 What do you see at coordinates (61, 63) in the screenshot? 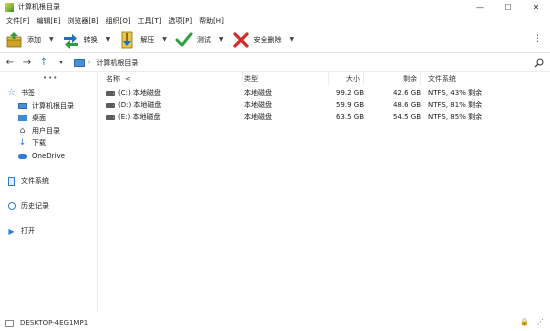
I see `history-dropdown-icon: ▾` at bounding box center [61, 63].